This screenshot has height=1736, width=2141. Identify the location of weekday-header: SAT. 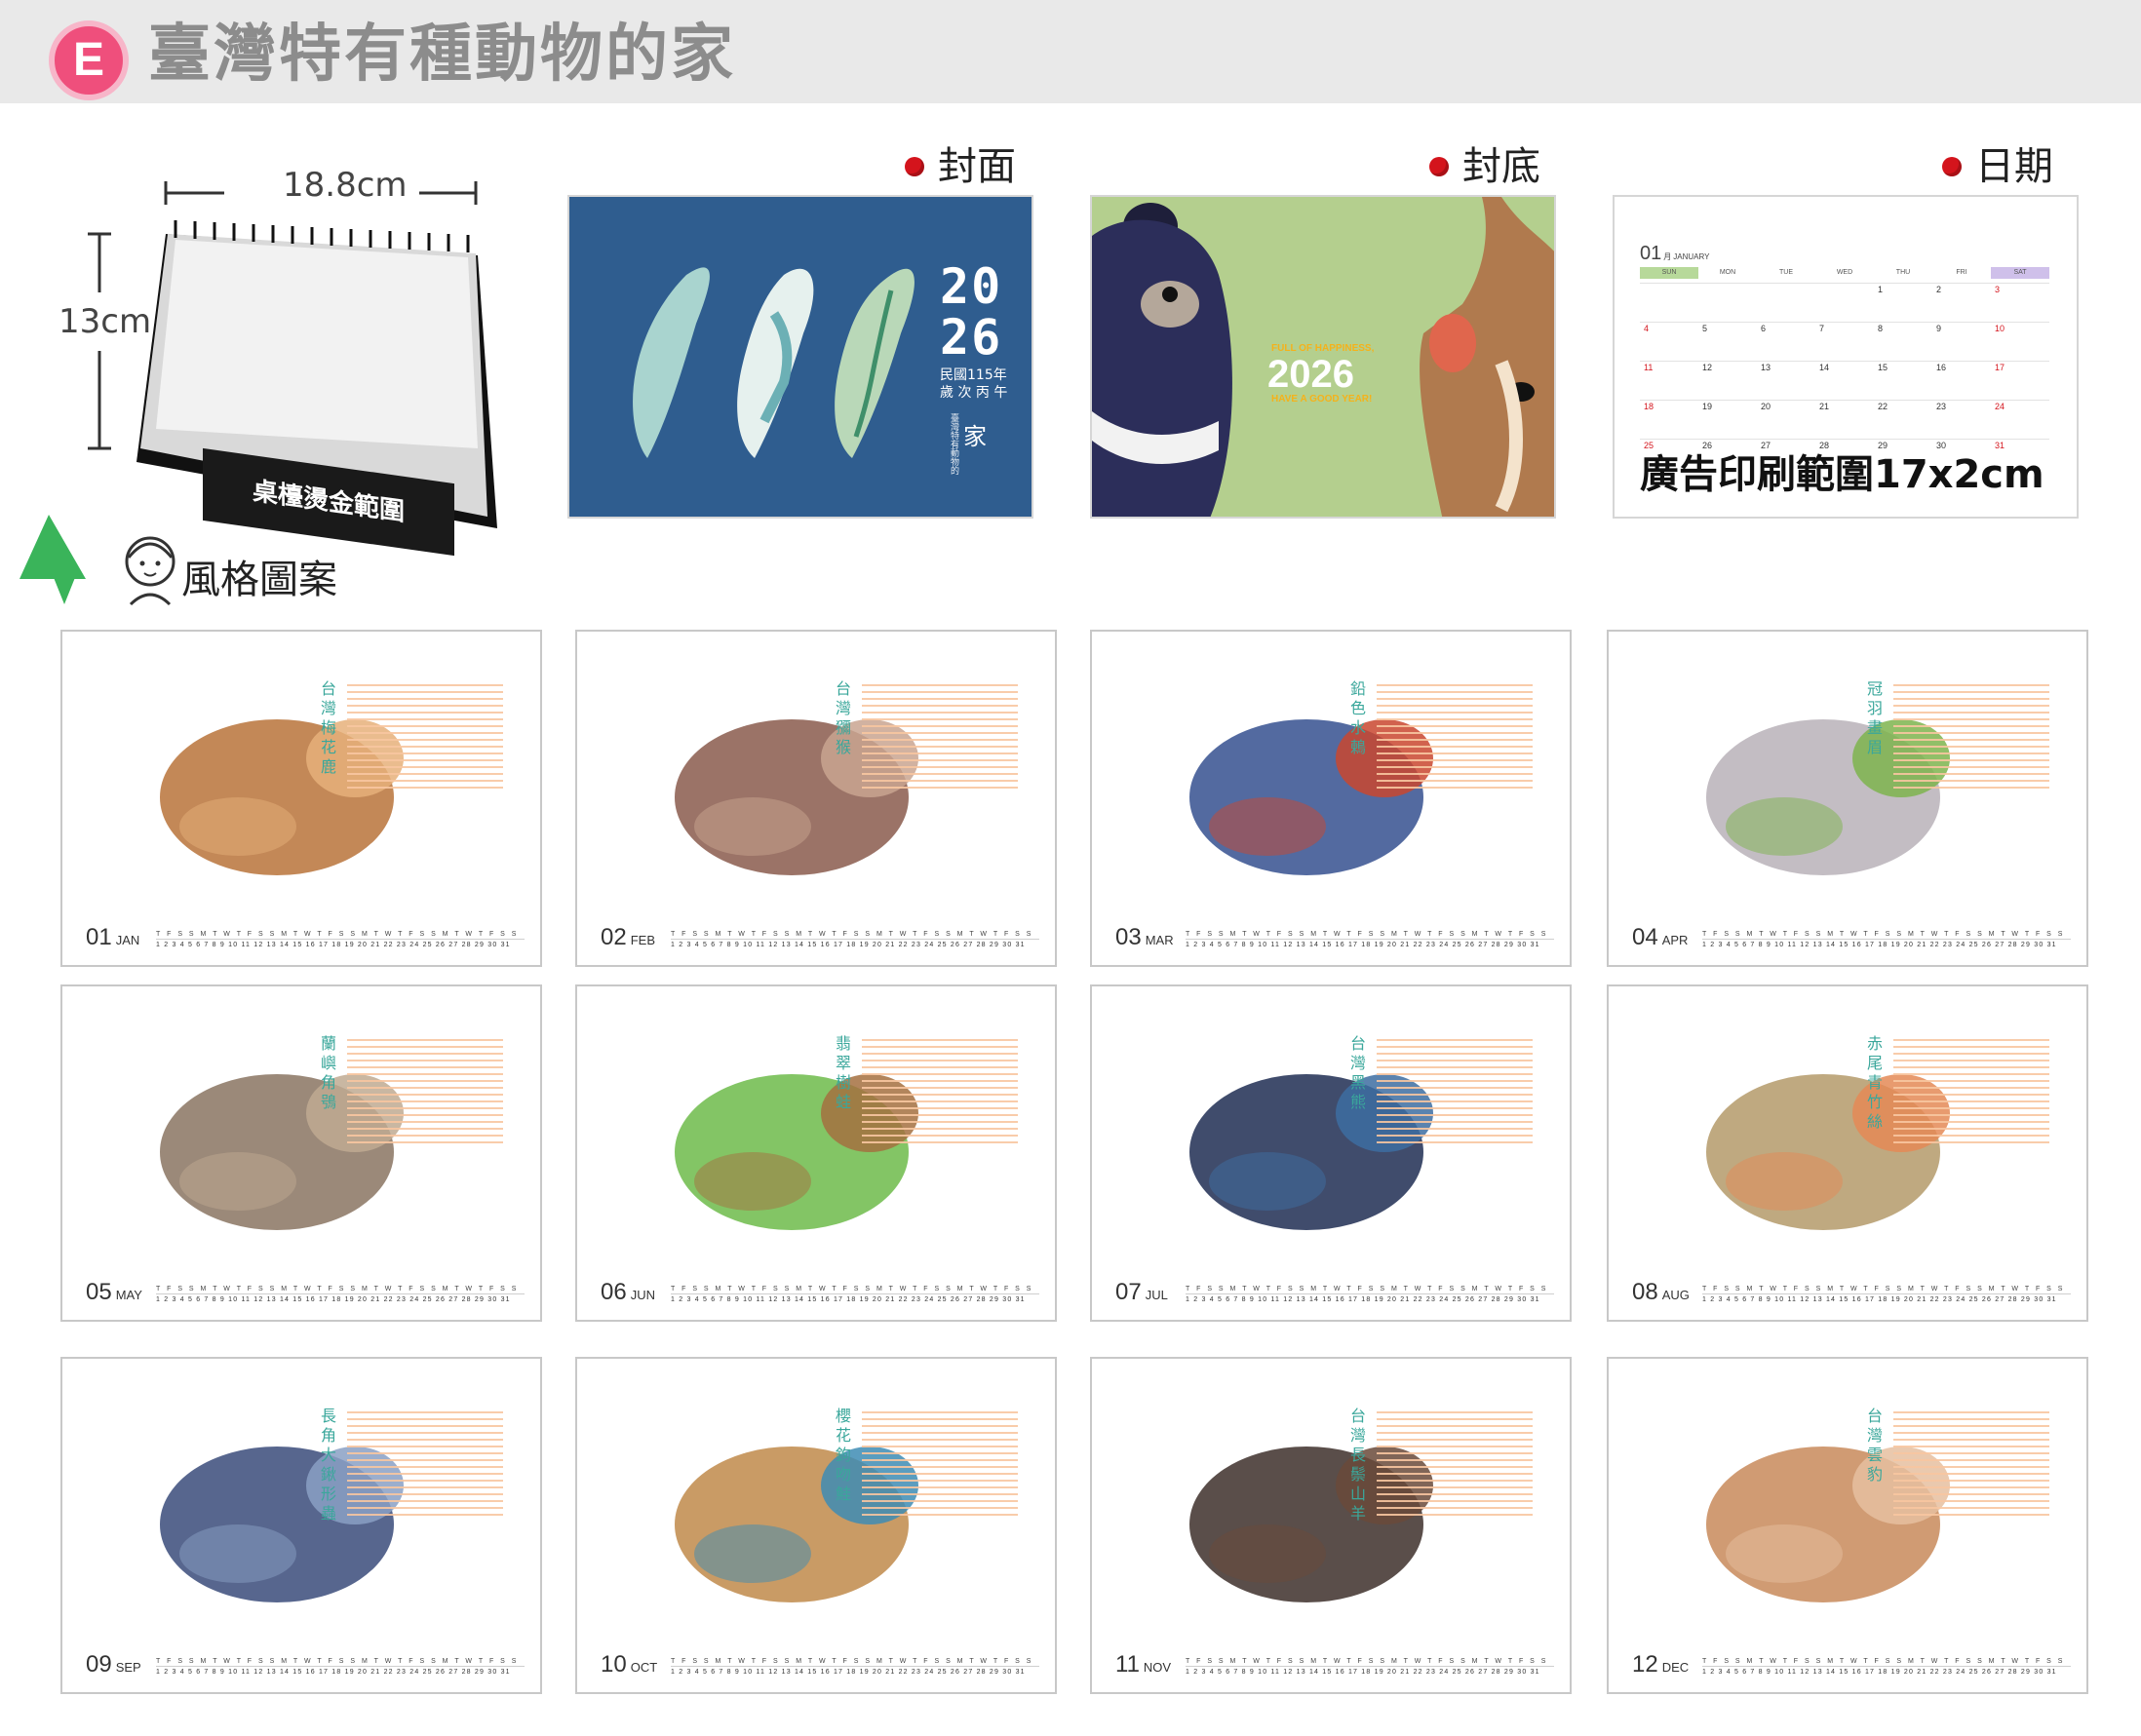
(2020, 273).